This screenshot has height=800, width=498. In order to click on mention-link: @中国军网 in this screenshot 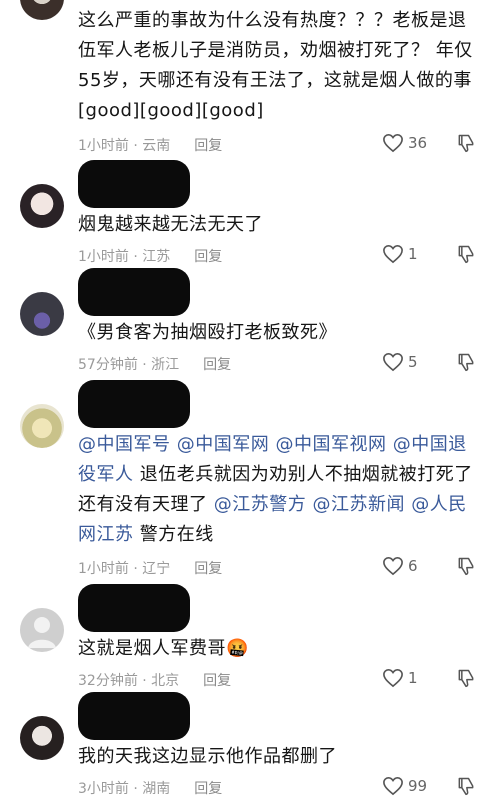, I will do `click(223, 444)`.